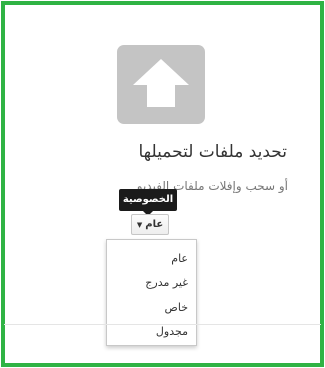  What do you see at coordinates (154, 224) in the screenshot?
I see `privacy-select-value: عام` at bounding box center [154, 224].